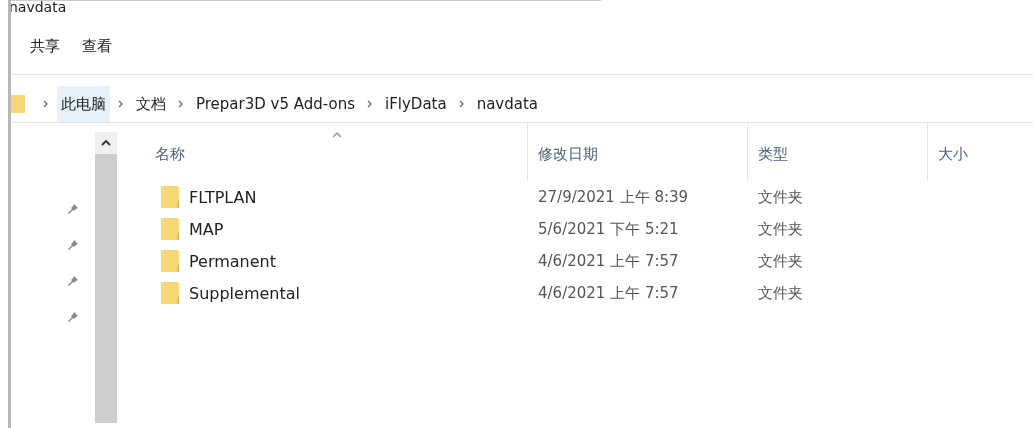 The width and height of the screenshot is (1033, 428). I want to click on ribbon-tab: 查看, so click(97, 46).